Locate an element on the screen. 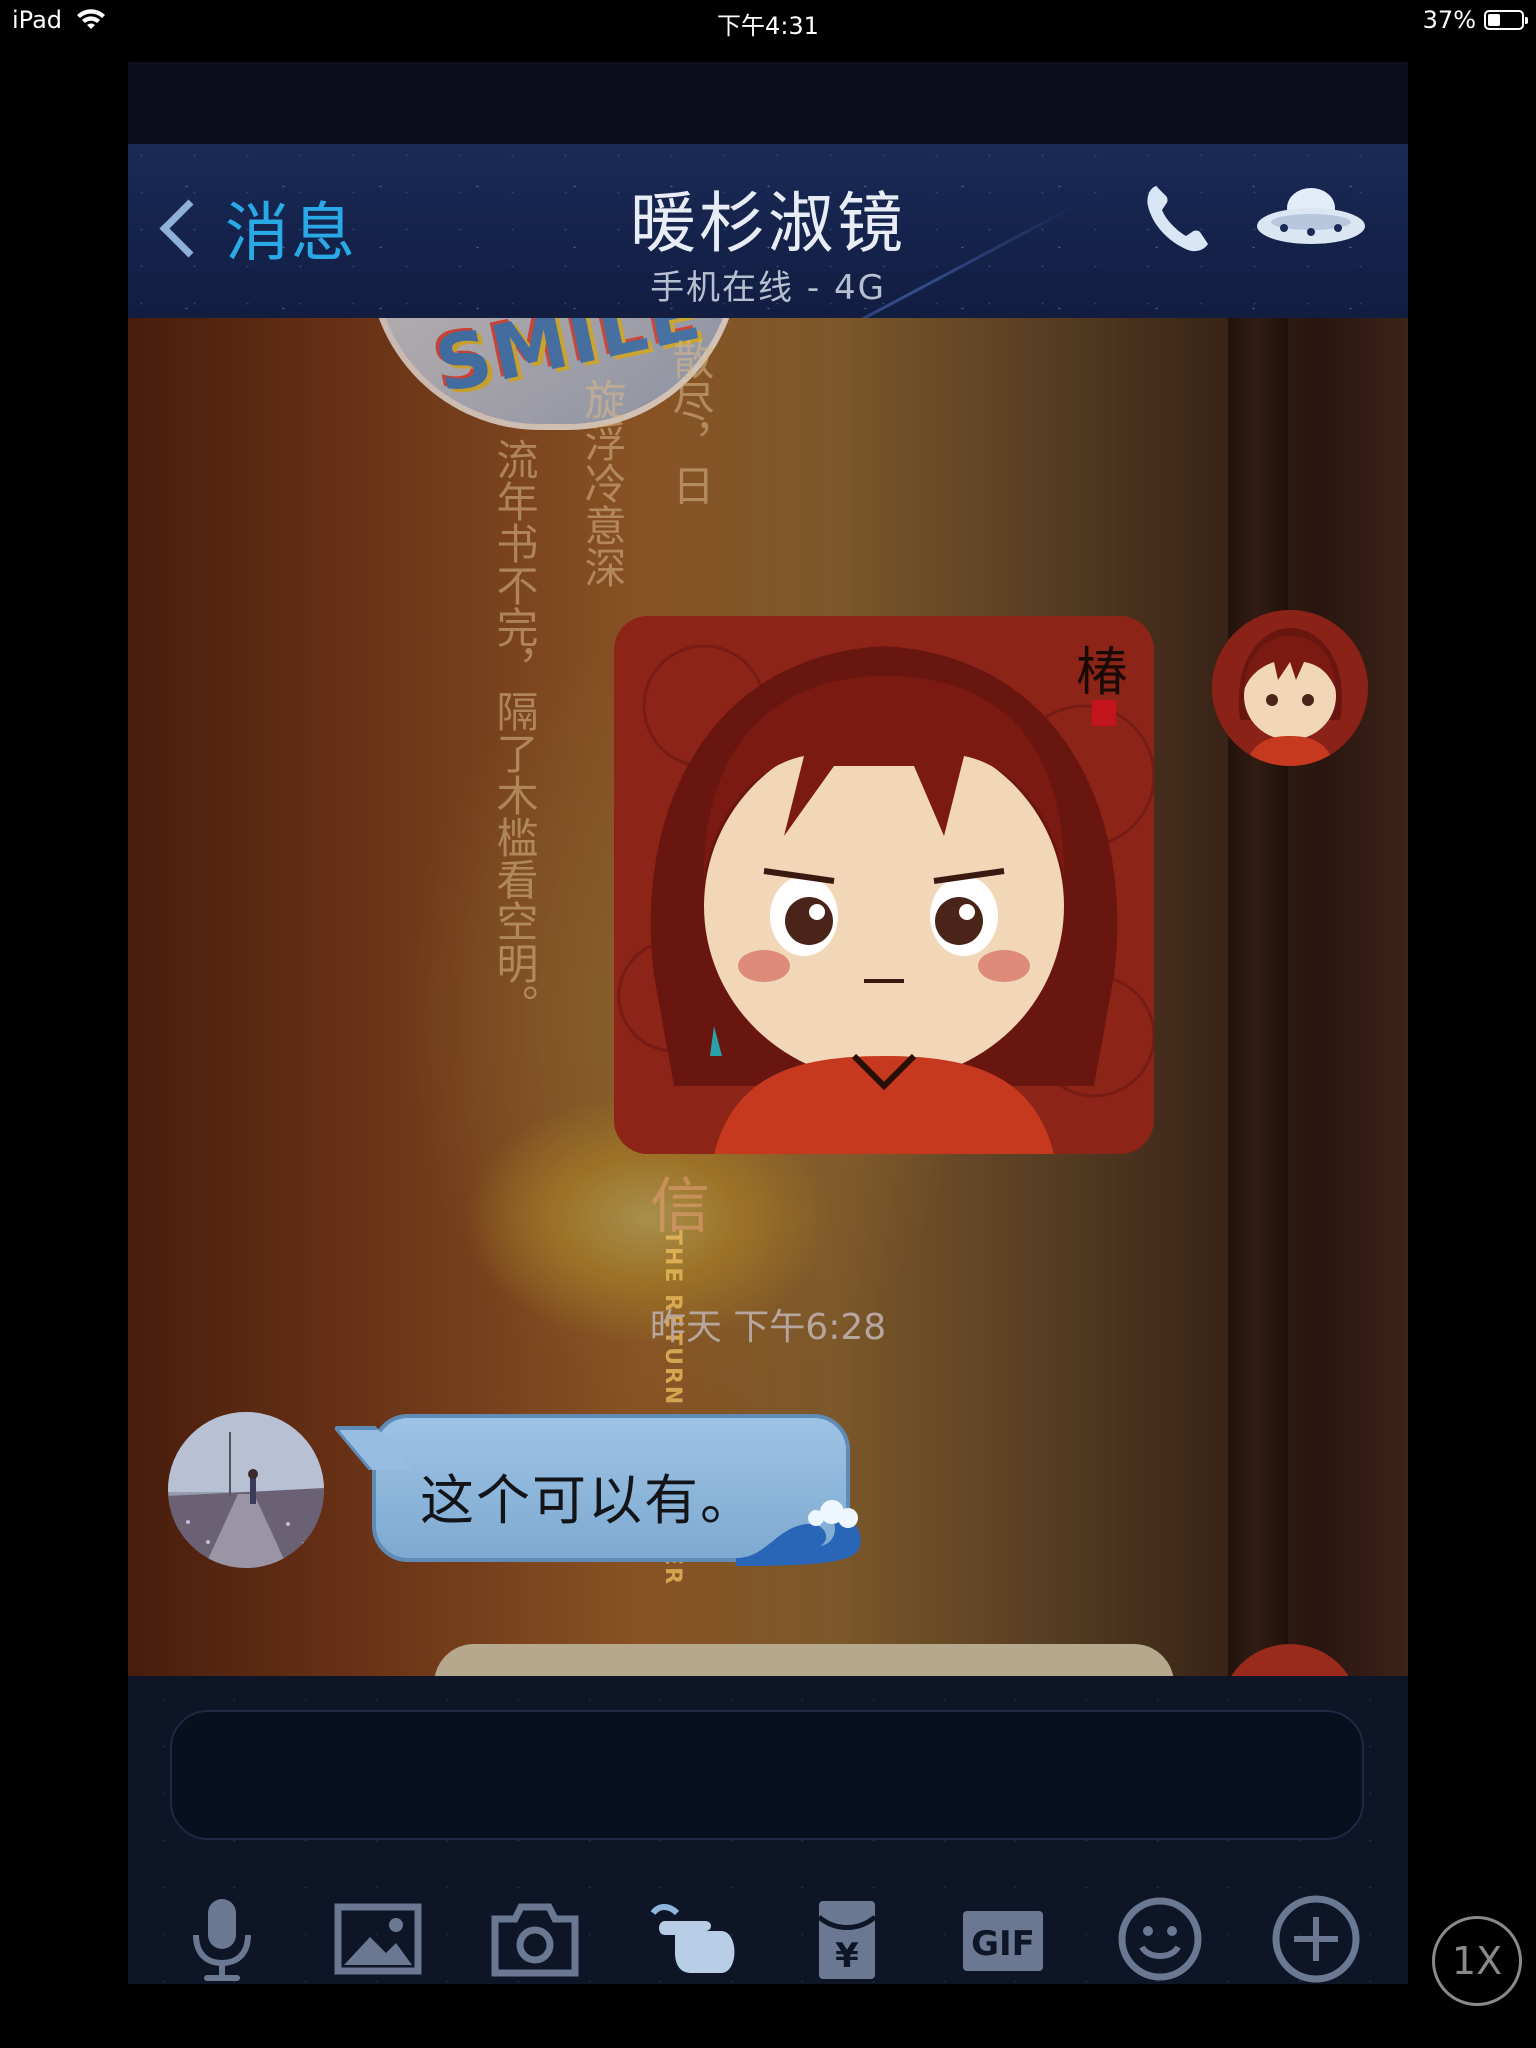  gif-icon: GIF is located at coordinates (1003, 1937).